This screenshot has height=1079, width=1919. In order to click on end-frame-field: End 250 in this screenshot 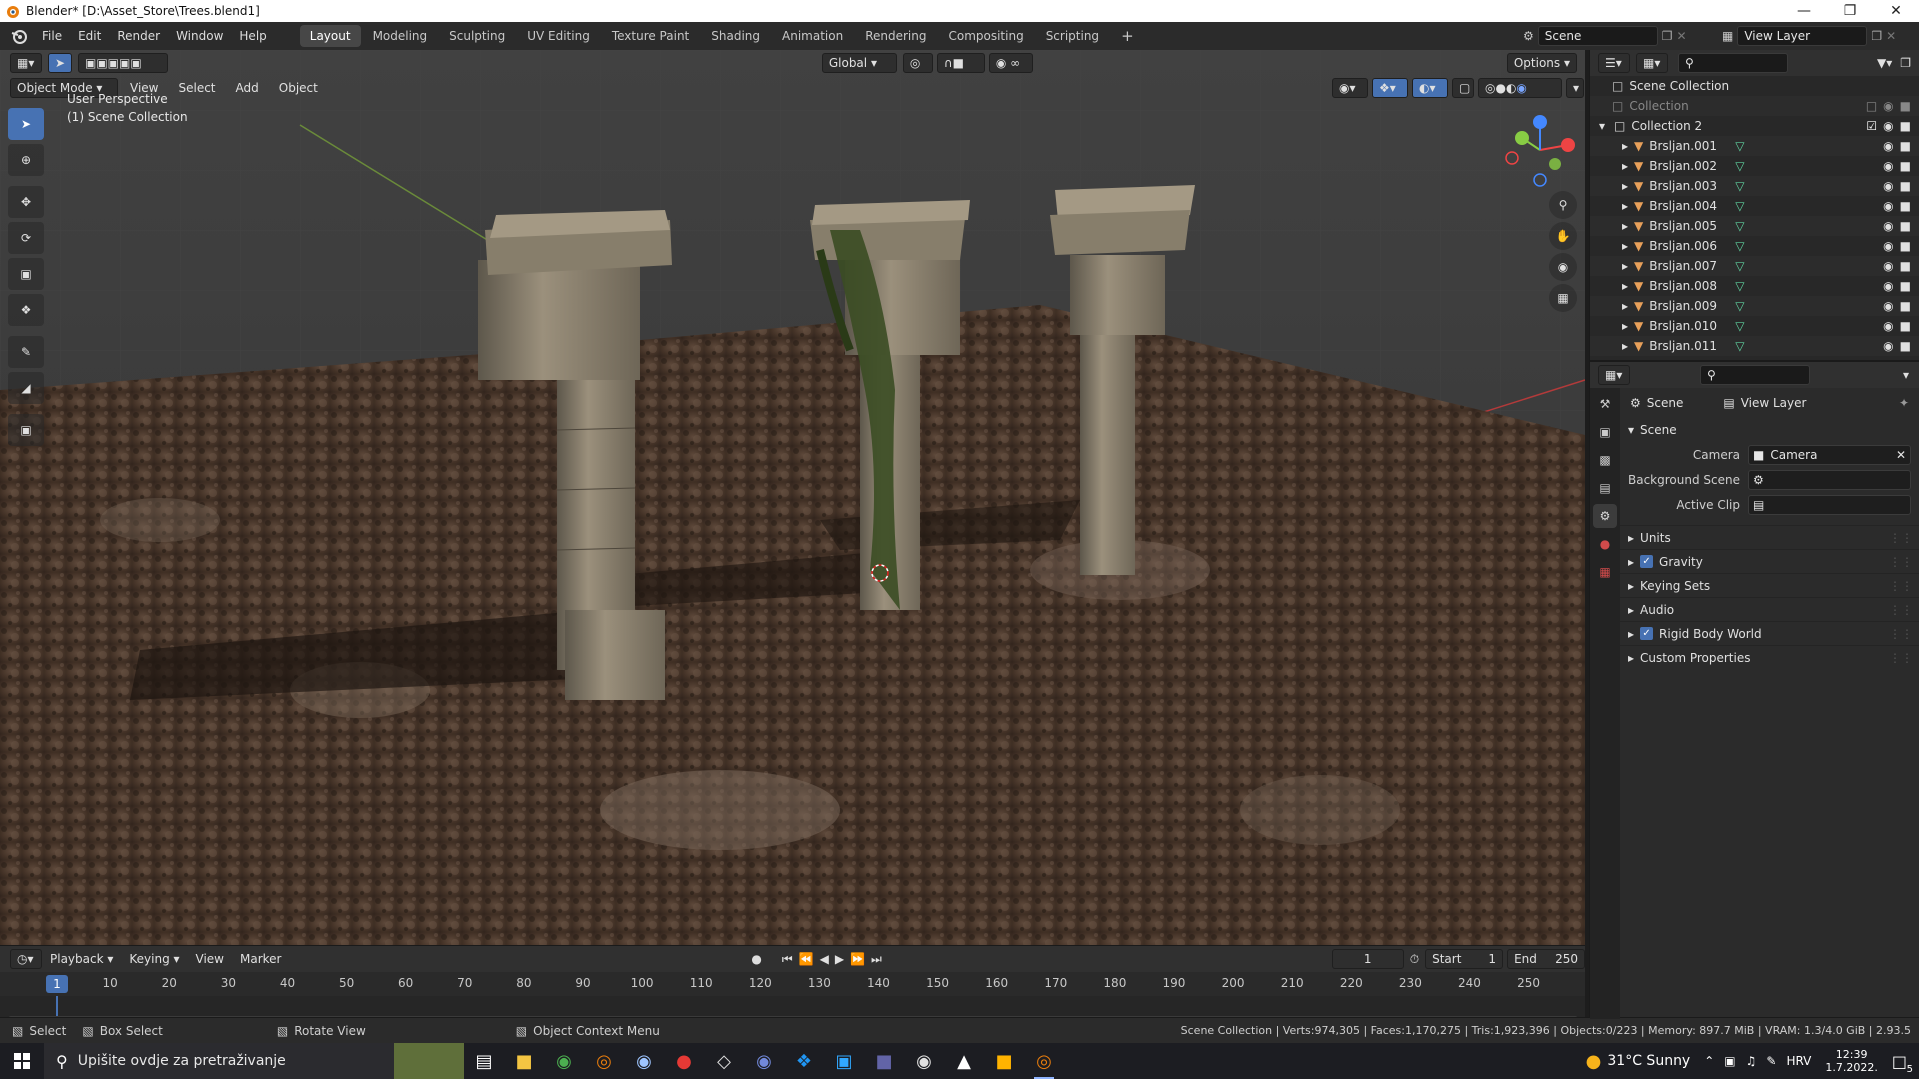, I will do `click(1546, 959)`.